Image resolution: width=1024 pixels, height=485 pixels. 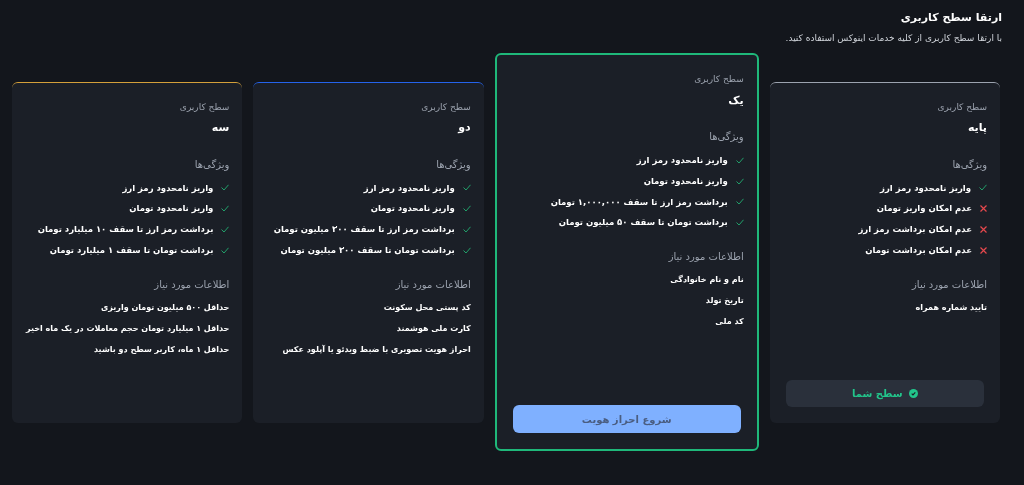 What do you see at coordinates (950, 307) in the screenshot?
I see `requirement-text: تایید شماره همراه` at bounding box center [950, 307].